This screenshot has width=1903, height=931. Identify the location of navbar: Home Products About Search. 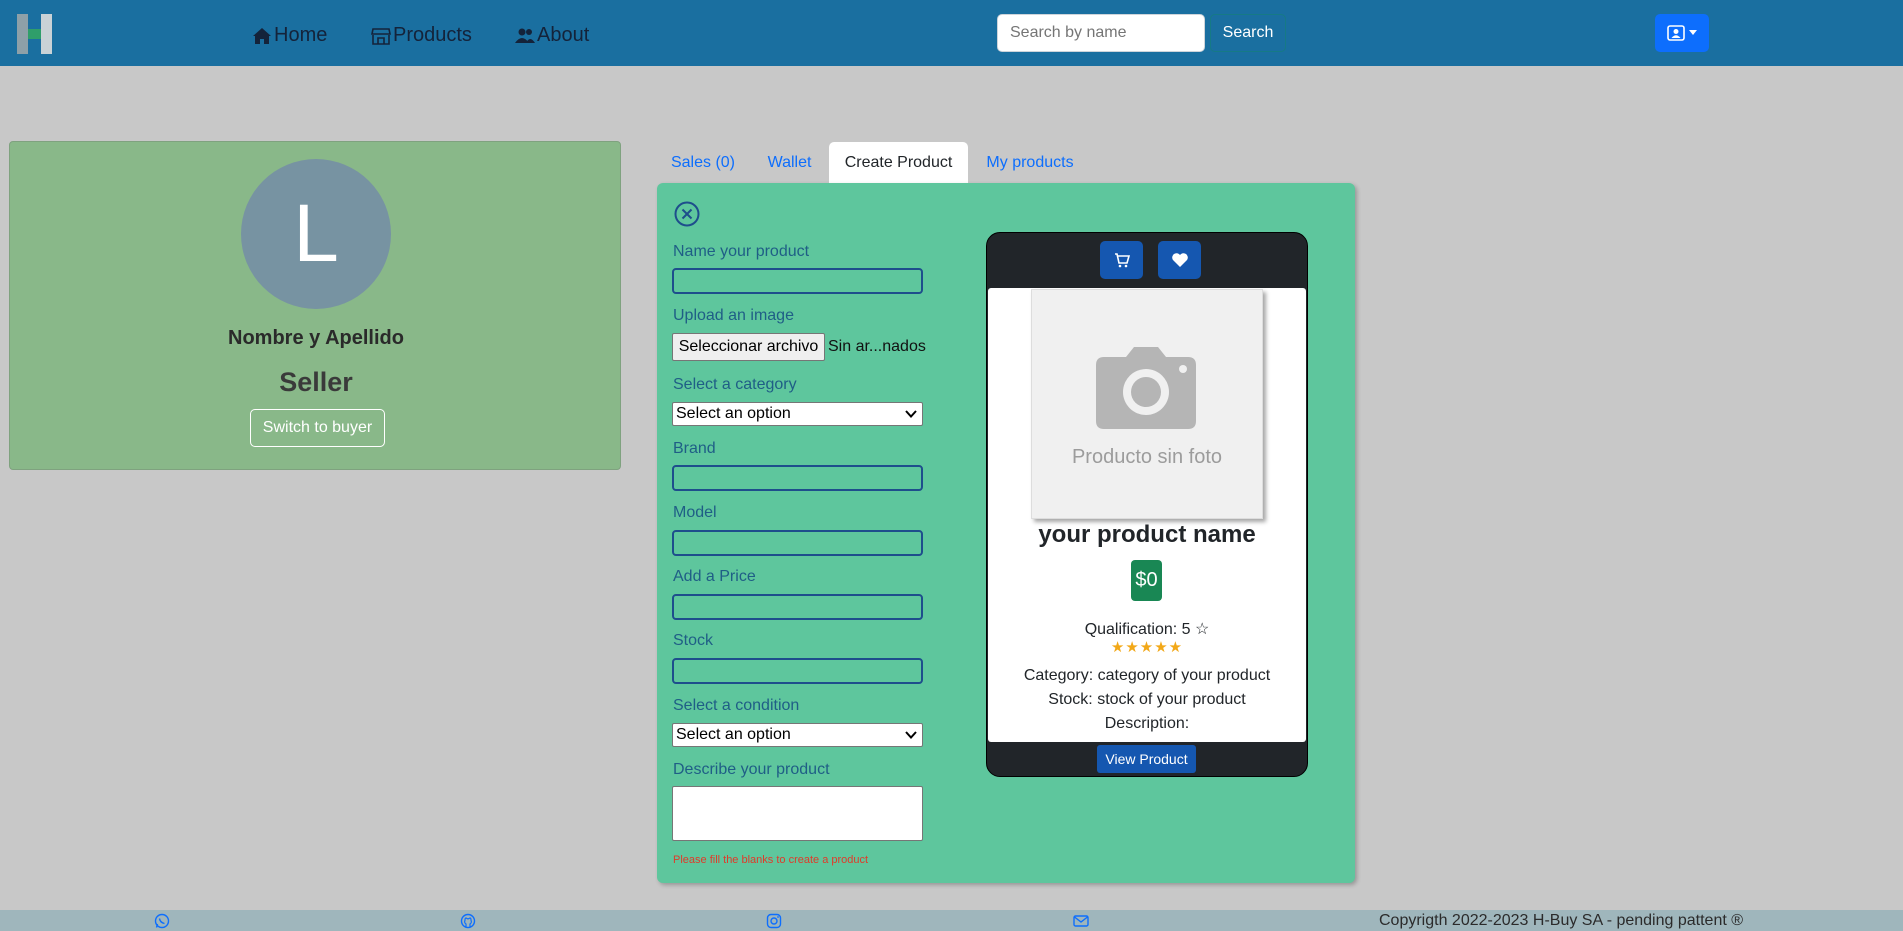
(951, 33).